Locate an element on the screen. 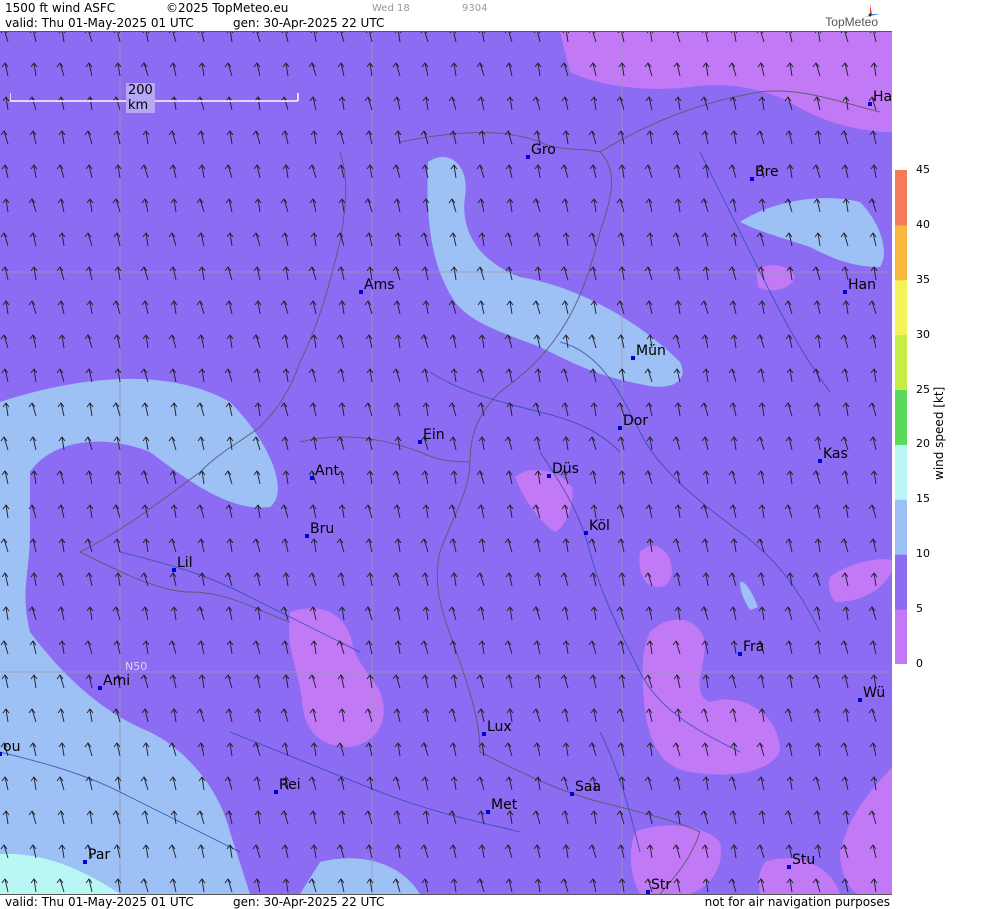  map-title: 1500 ft wind ASFC is located at coordinates (60, 8).